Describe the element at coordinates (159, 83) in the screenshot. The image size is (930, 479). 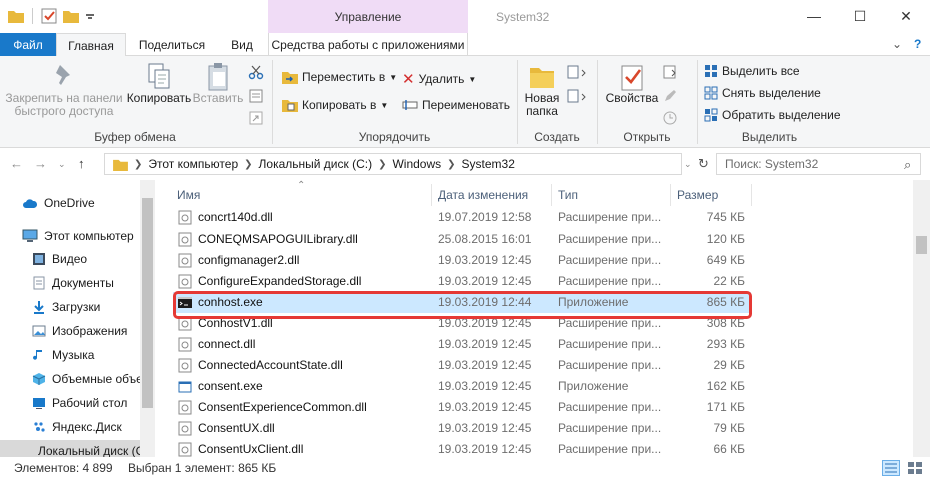
I see `copy-button: Копировать` at that location.